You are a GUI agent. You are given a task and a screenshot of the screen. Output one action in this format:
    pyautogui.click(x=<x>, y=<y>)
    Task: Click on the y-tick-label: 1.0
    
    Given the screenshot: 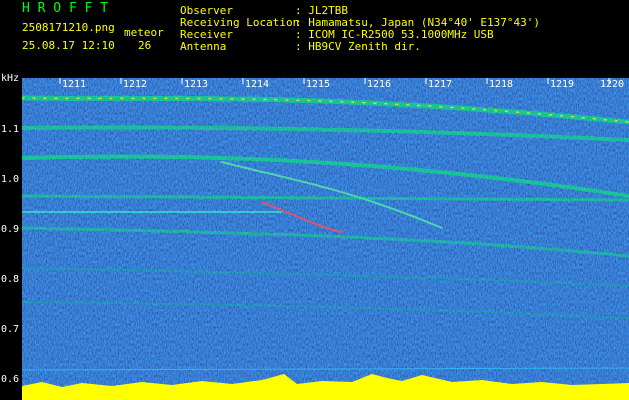 What is the action you would take?
    pyautogui.click(x=10, y=179)
    